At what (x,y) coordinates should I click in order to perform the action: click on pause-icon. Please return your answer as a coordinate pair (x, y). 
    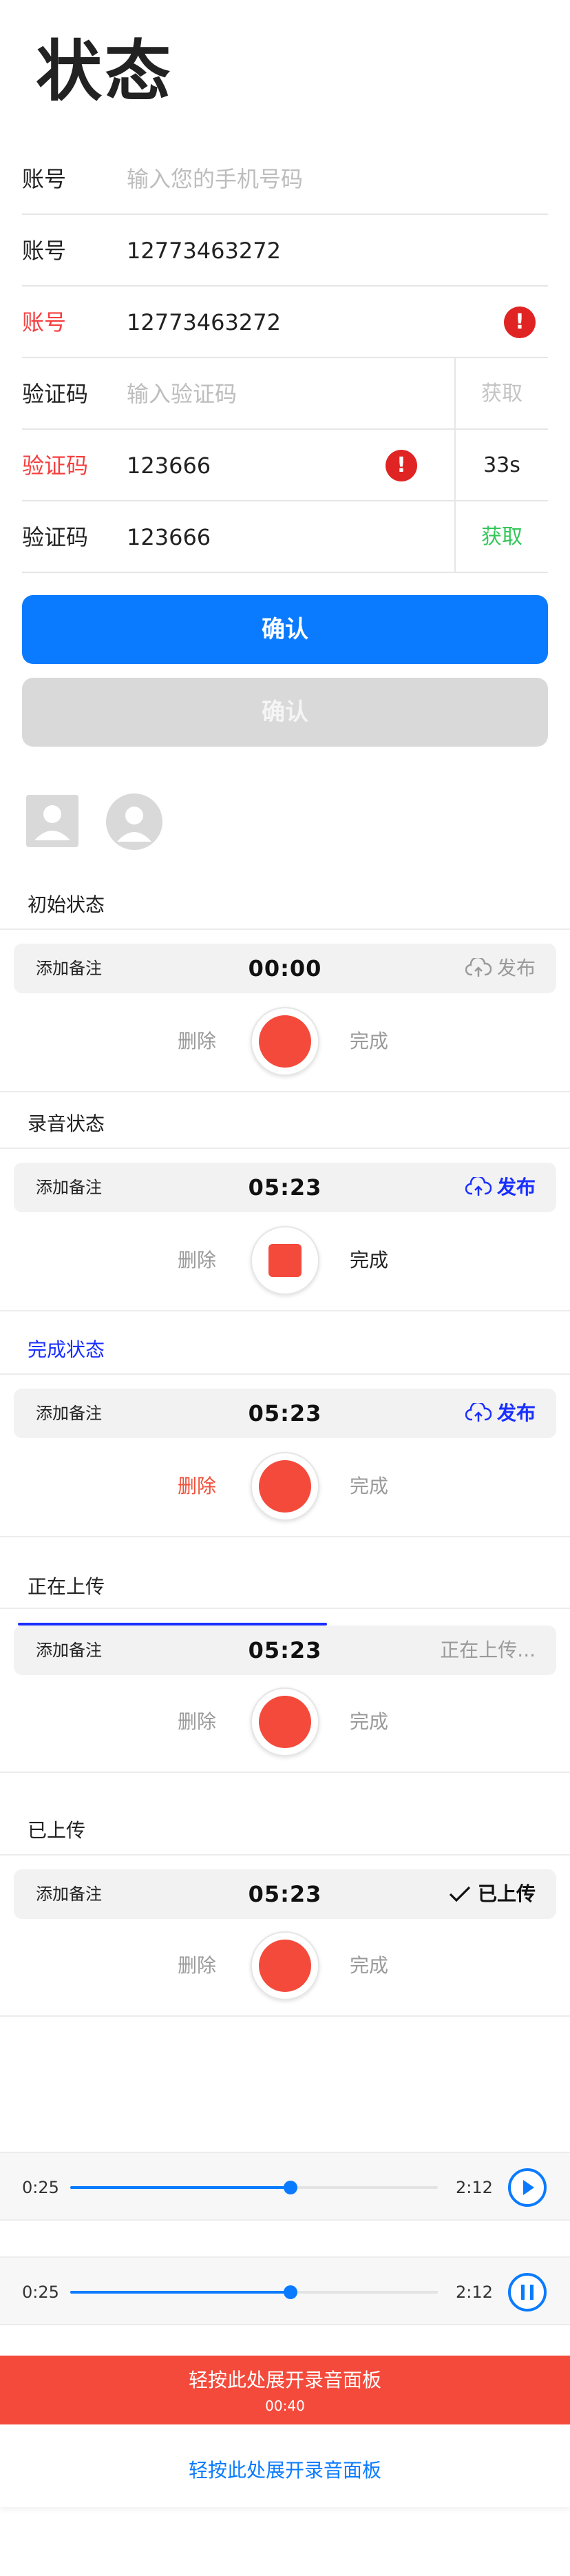
    Looking at the image, I should click on (527, 2292).